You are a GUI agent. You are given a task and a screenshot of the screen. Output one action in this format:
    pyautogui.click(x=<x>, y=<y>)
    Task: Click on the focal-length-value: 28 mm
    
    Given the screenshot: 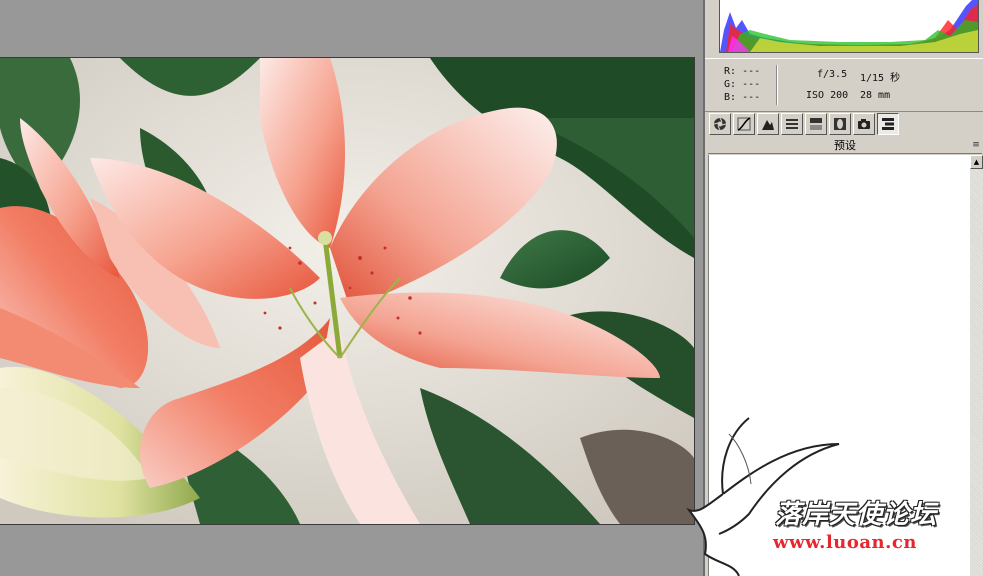 What is the action you would take?
    pyautogui.click(x=875, y=95)
    